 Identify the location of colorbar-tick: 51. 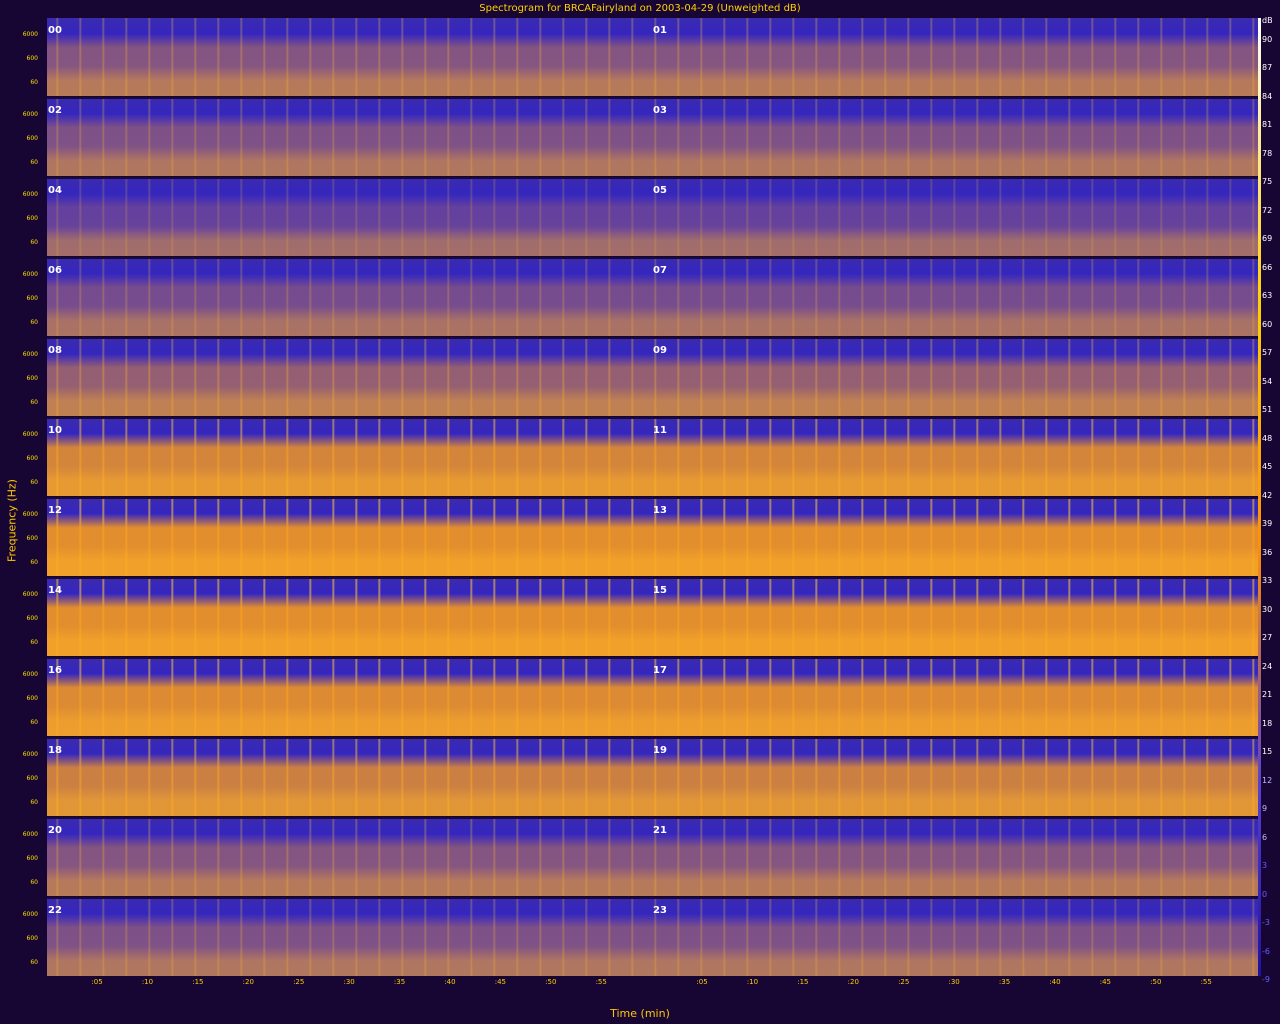
(1267, 410).